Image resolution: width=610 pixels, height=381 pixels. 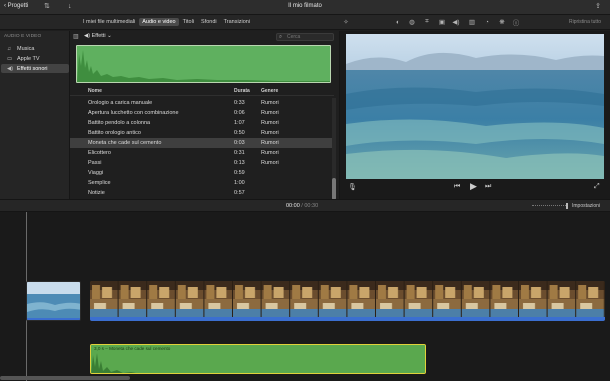 I want to click on download-icon: ↓, so click(x=70, y=7).